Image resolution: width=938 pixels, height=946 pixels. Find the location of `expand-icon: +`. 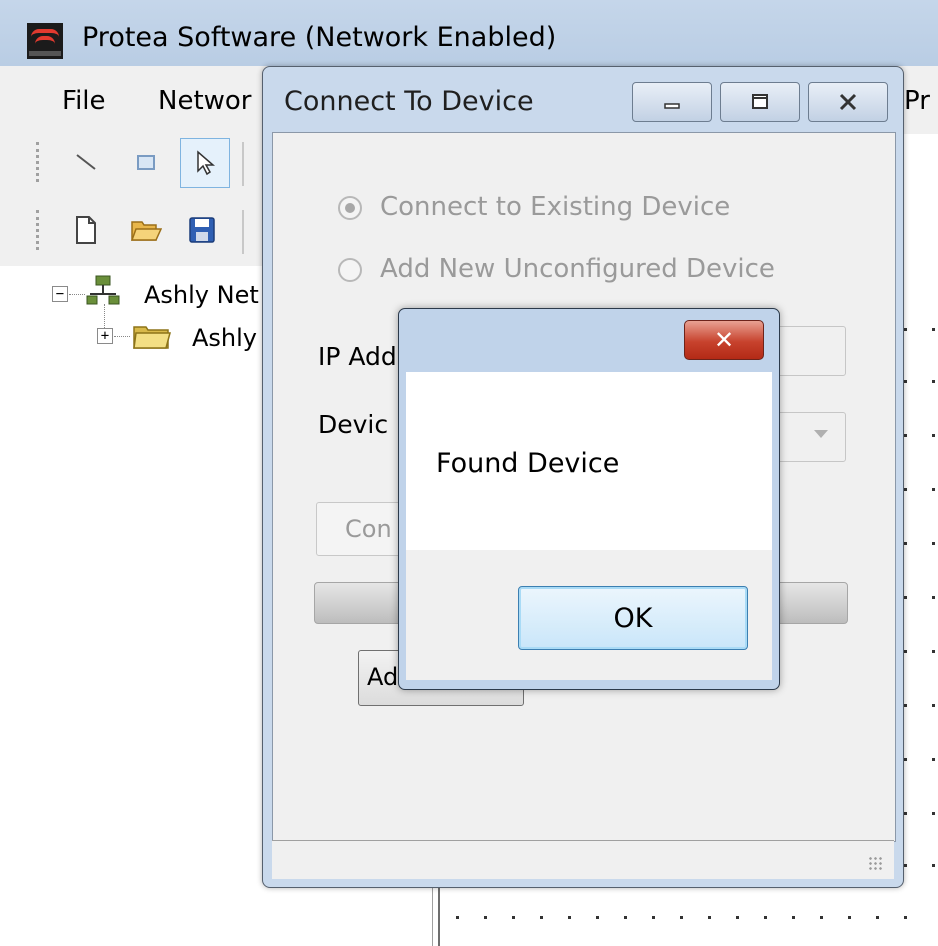

expand-icon: + is located at coordinates (105, 336).